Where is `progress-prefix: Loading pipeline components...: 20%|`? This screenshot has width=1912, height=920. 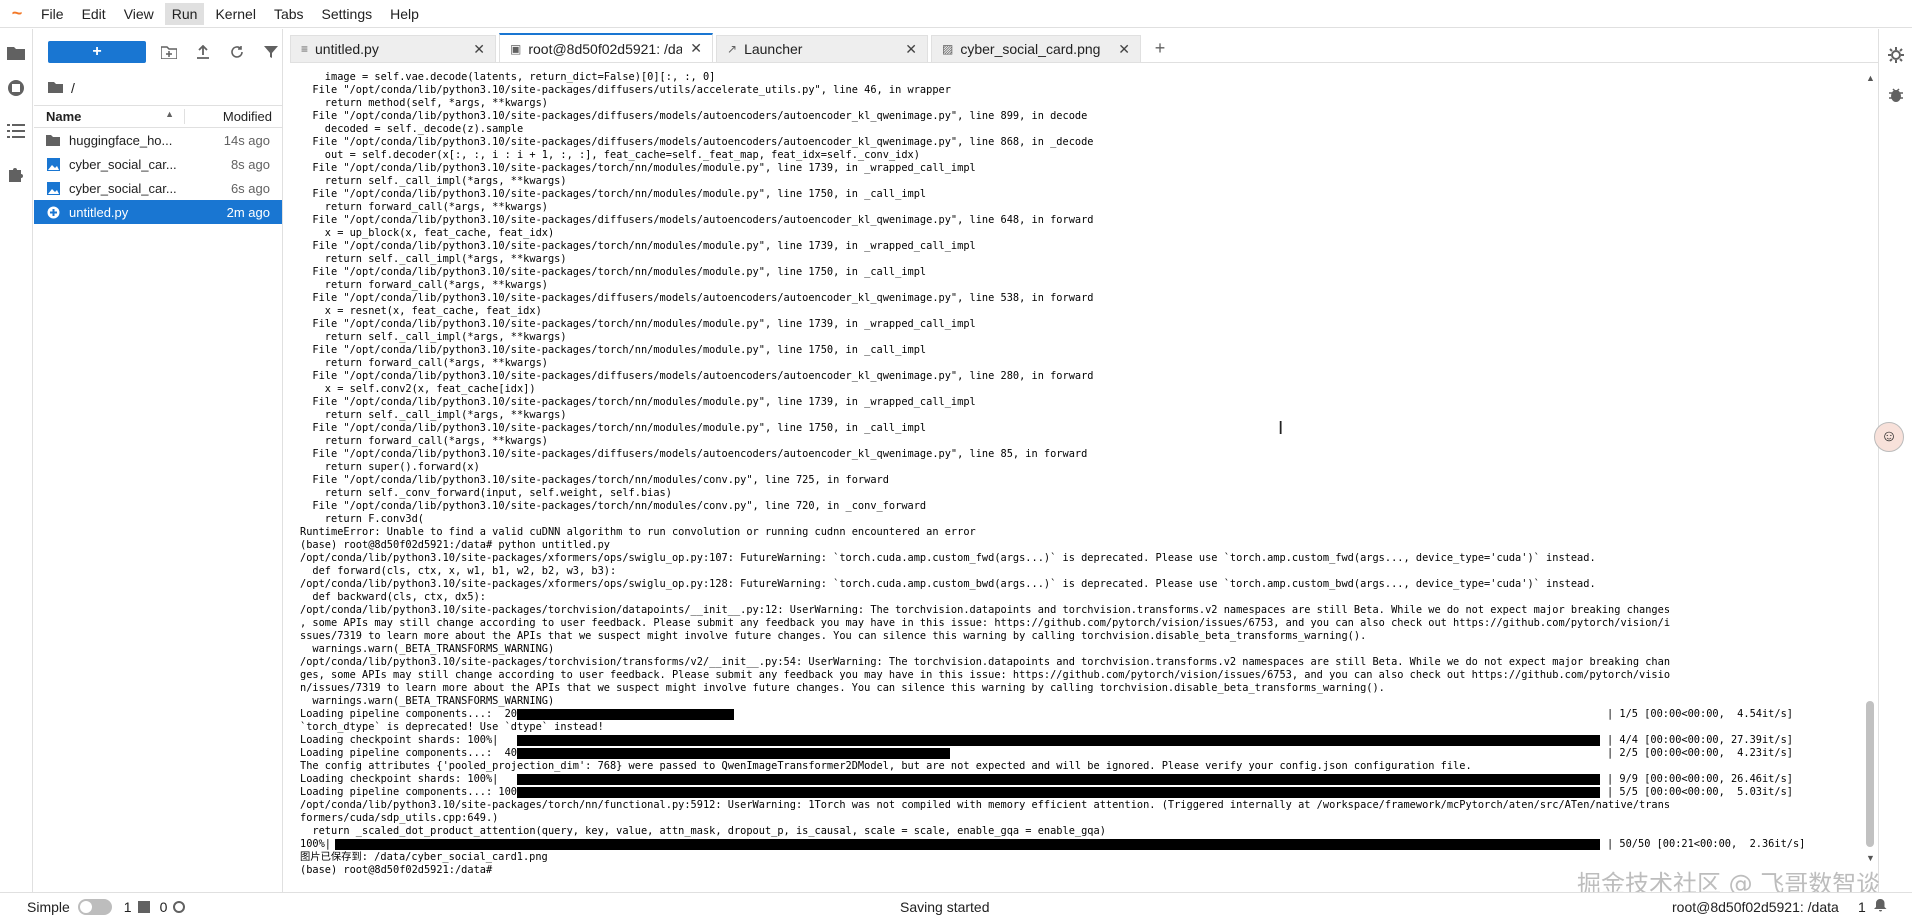 progress-prefix: Loading pipeline components...: 20%| is located at coordinates (415, 714).